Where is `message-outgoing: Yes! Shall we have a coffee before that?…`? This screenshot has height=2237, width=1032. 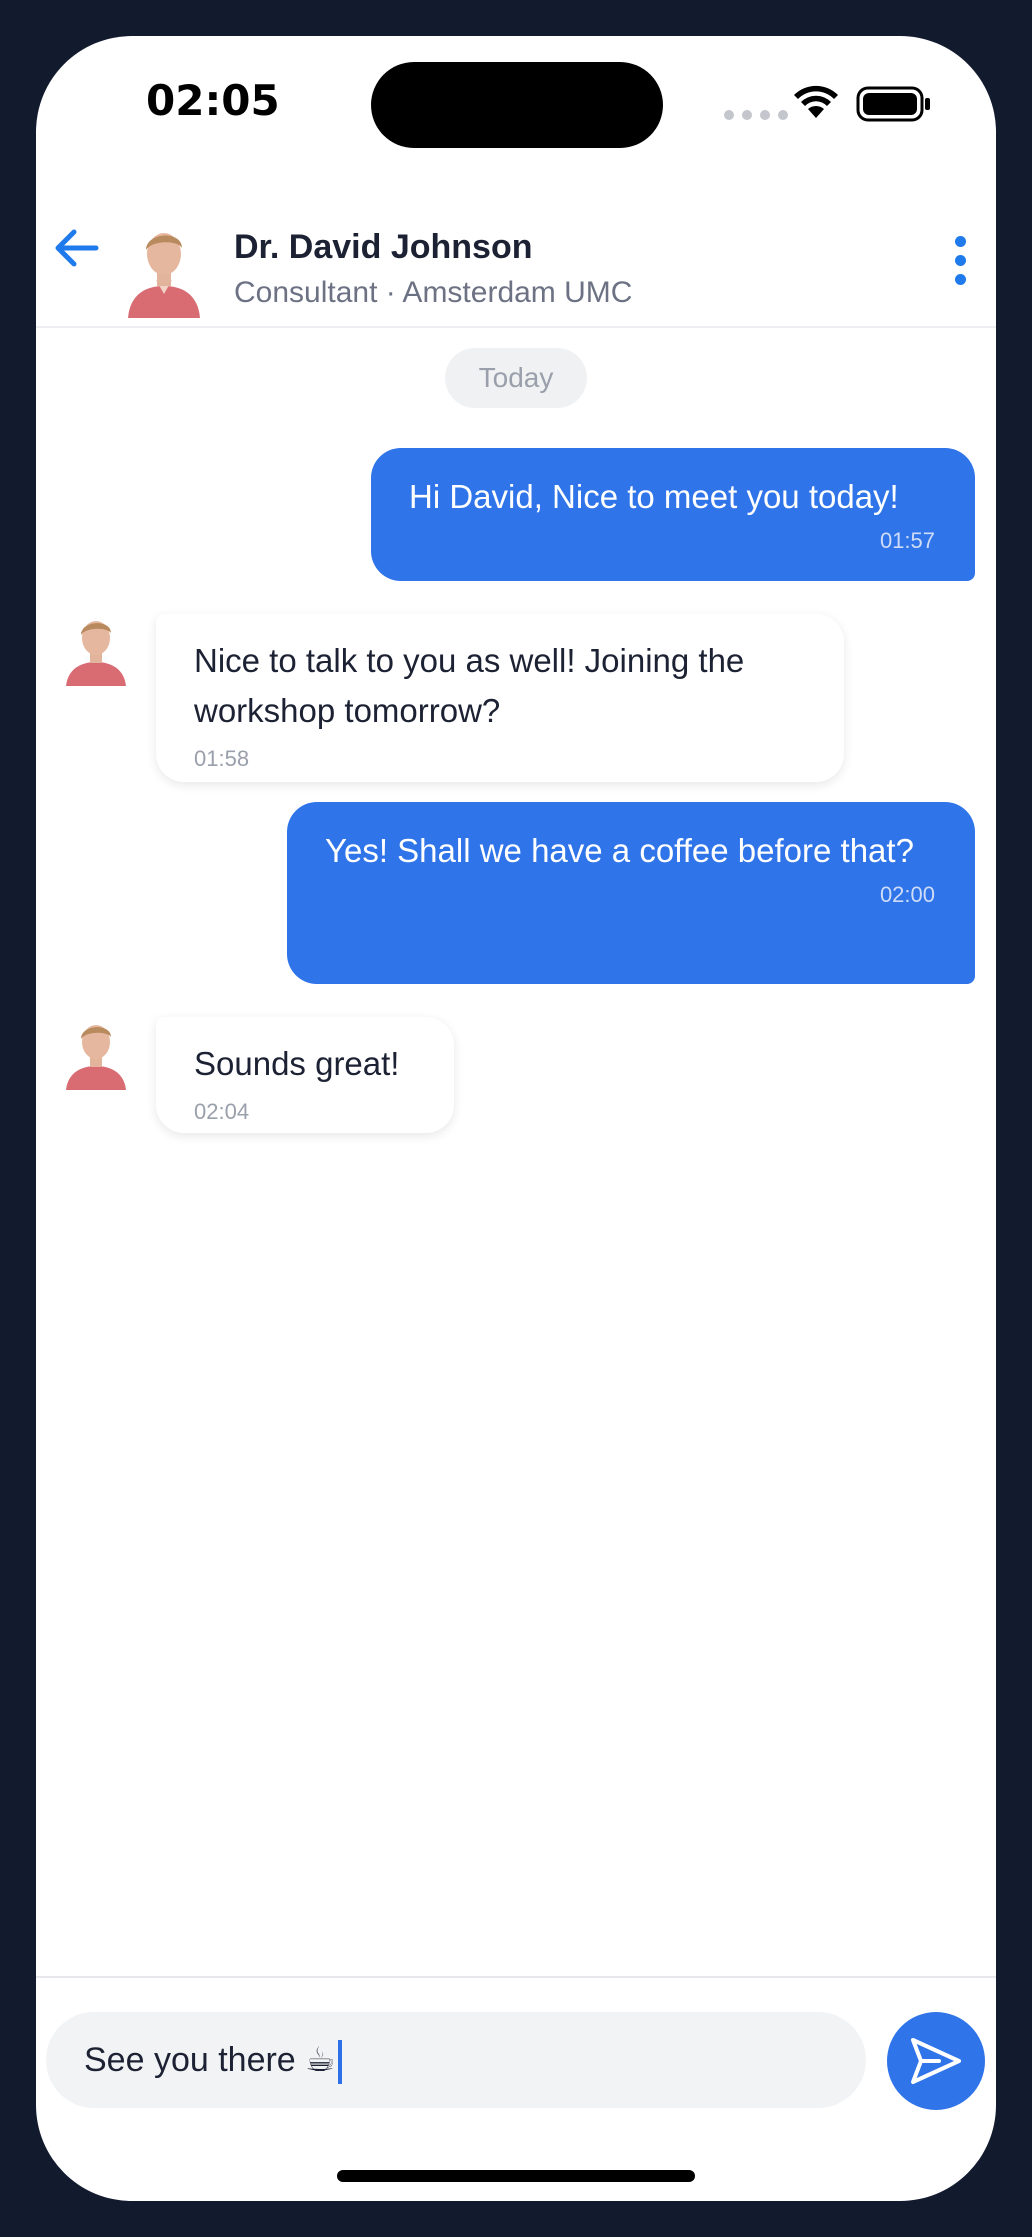 message-outgoing: Yes! Shall we have a coffee before that?… is located at coordinates (631, 893).